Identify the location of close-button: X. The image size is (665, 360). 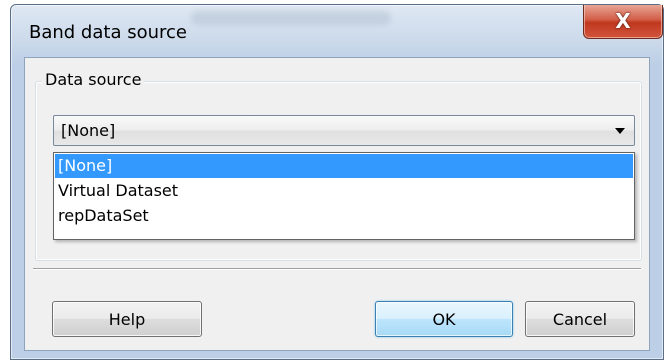
(623, 22).